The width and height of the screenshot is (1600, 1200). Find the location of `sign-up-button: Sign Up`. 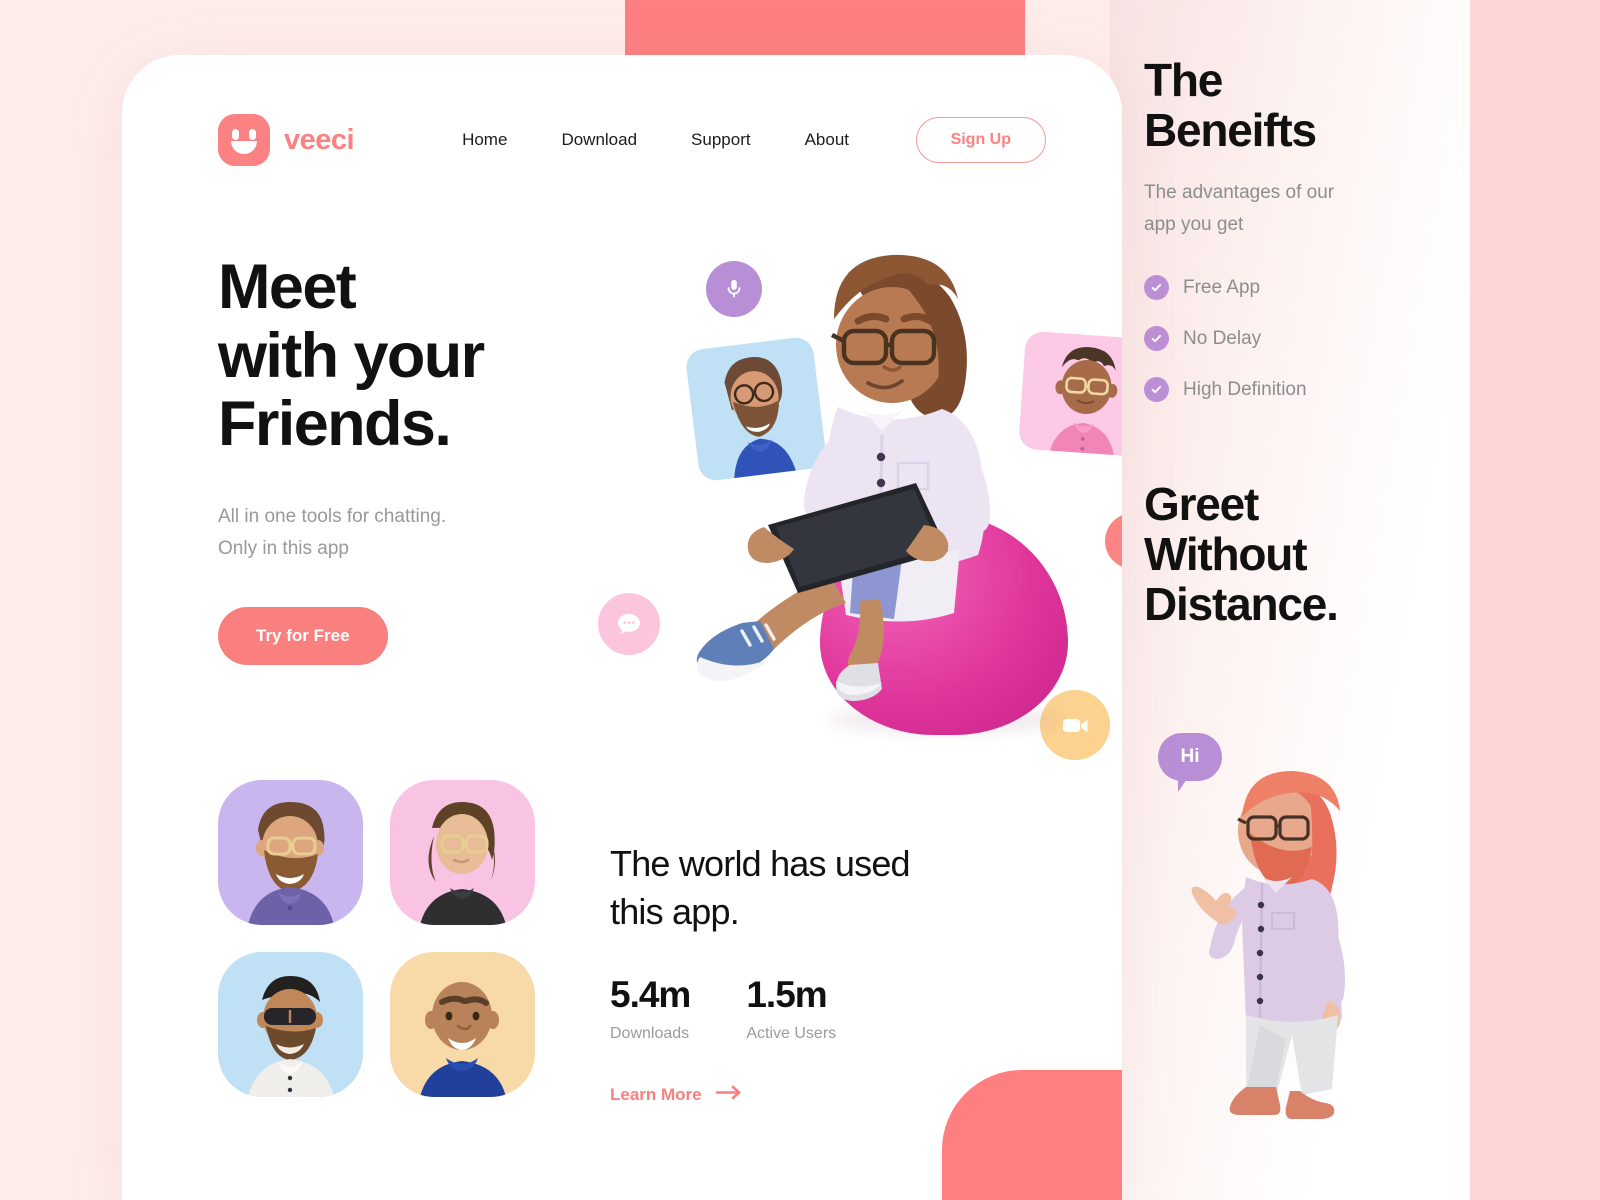

sign-up-button: Sign Up is located at coordinates (980, 140).